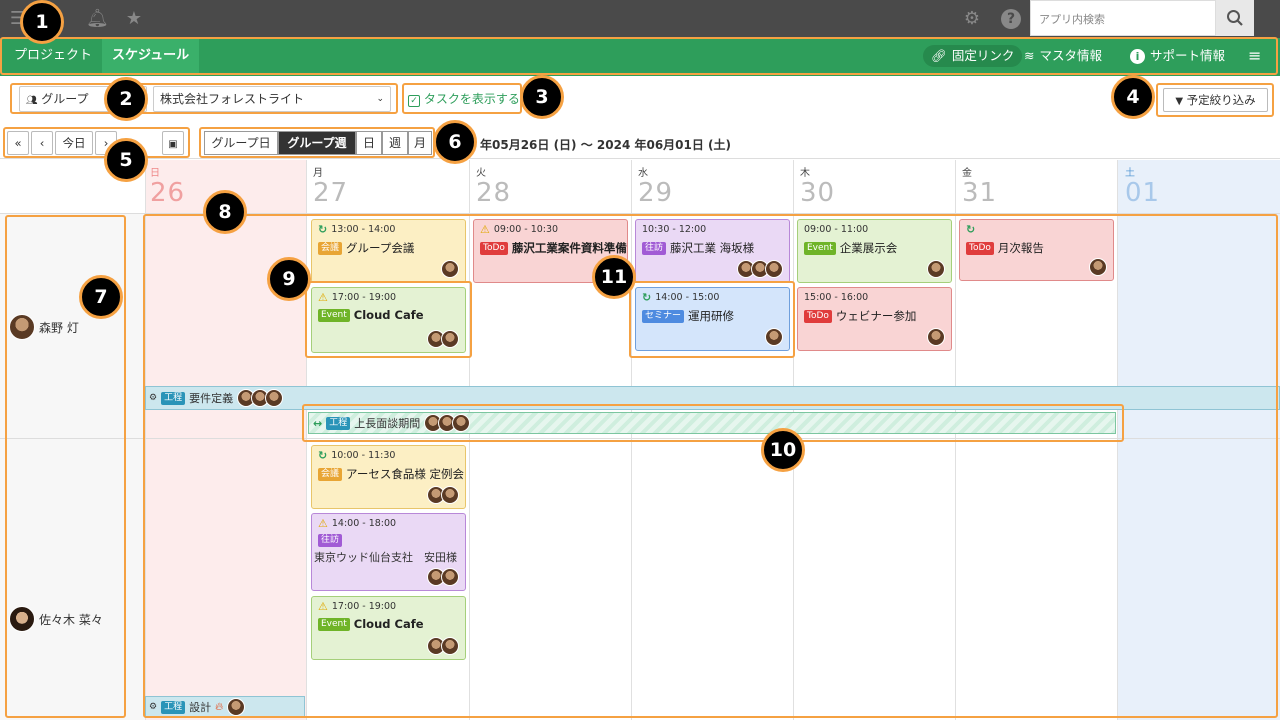 This screenshot has height=720, width=1280. I want to click on today-button: 今日, so click(74, 143).